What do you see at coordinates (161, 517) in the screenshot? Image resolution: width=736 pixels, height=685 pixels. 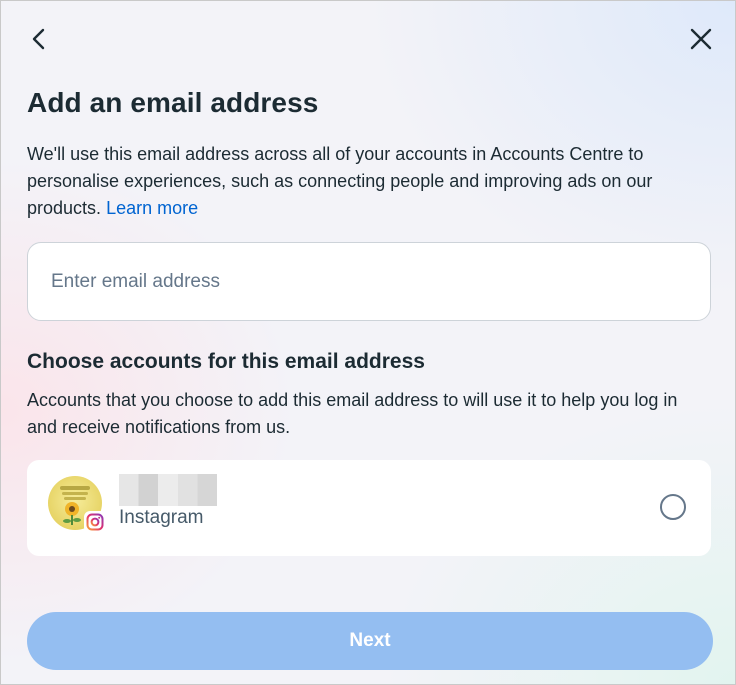 I see `account-platform-label: Instagram` at bounding box center [161, 517].